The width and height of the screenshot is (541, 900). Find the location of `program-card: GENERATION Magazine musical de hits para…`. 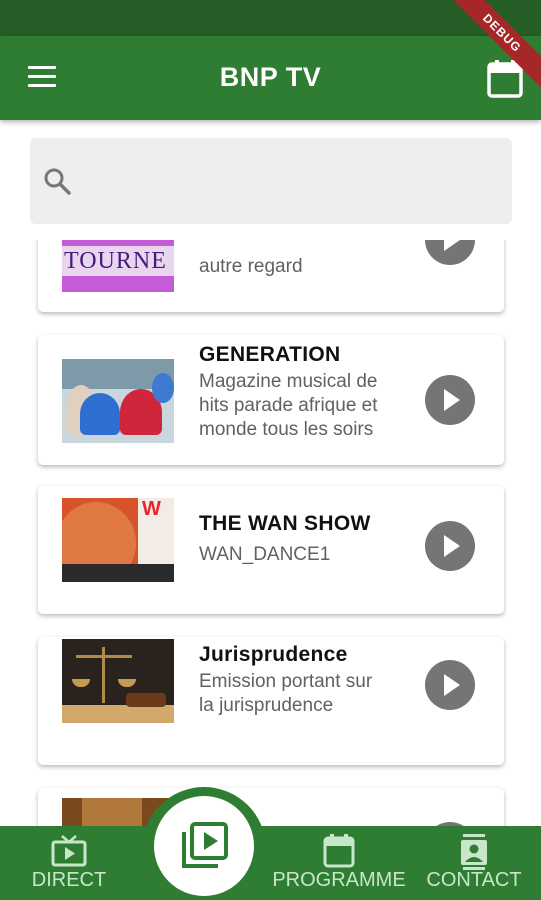

program-card: GENERATION Magazine musical de hits para… is located at coordinates (271, 400).